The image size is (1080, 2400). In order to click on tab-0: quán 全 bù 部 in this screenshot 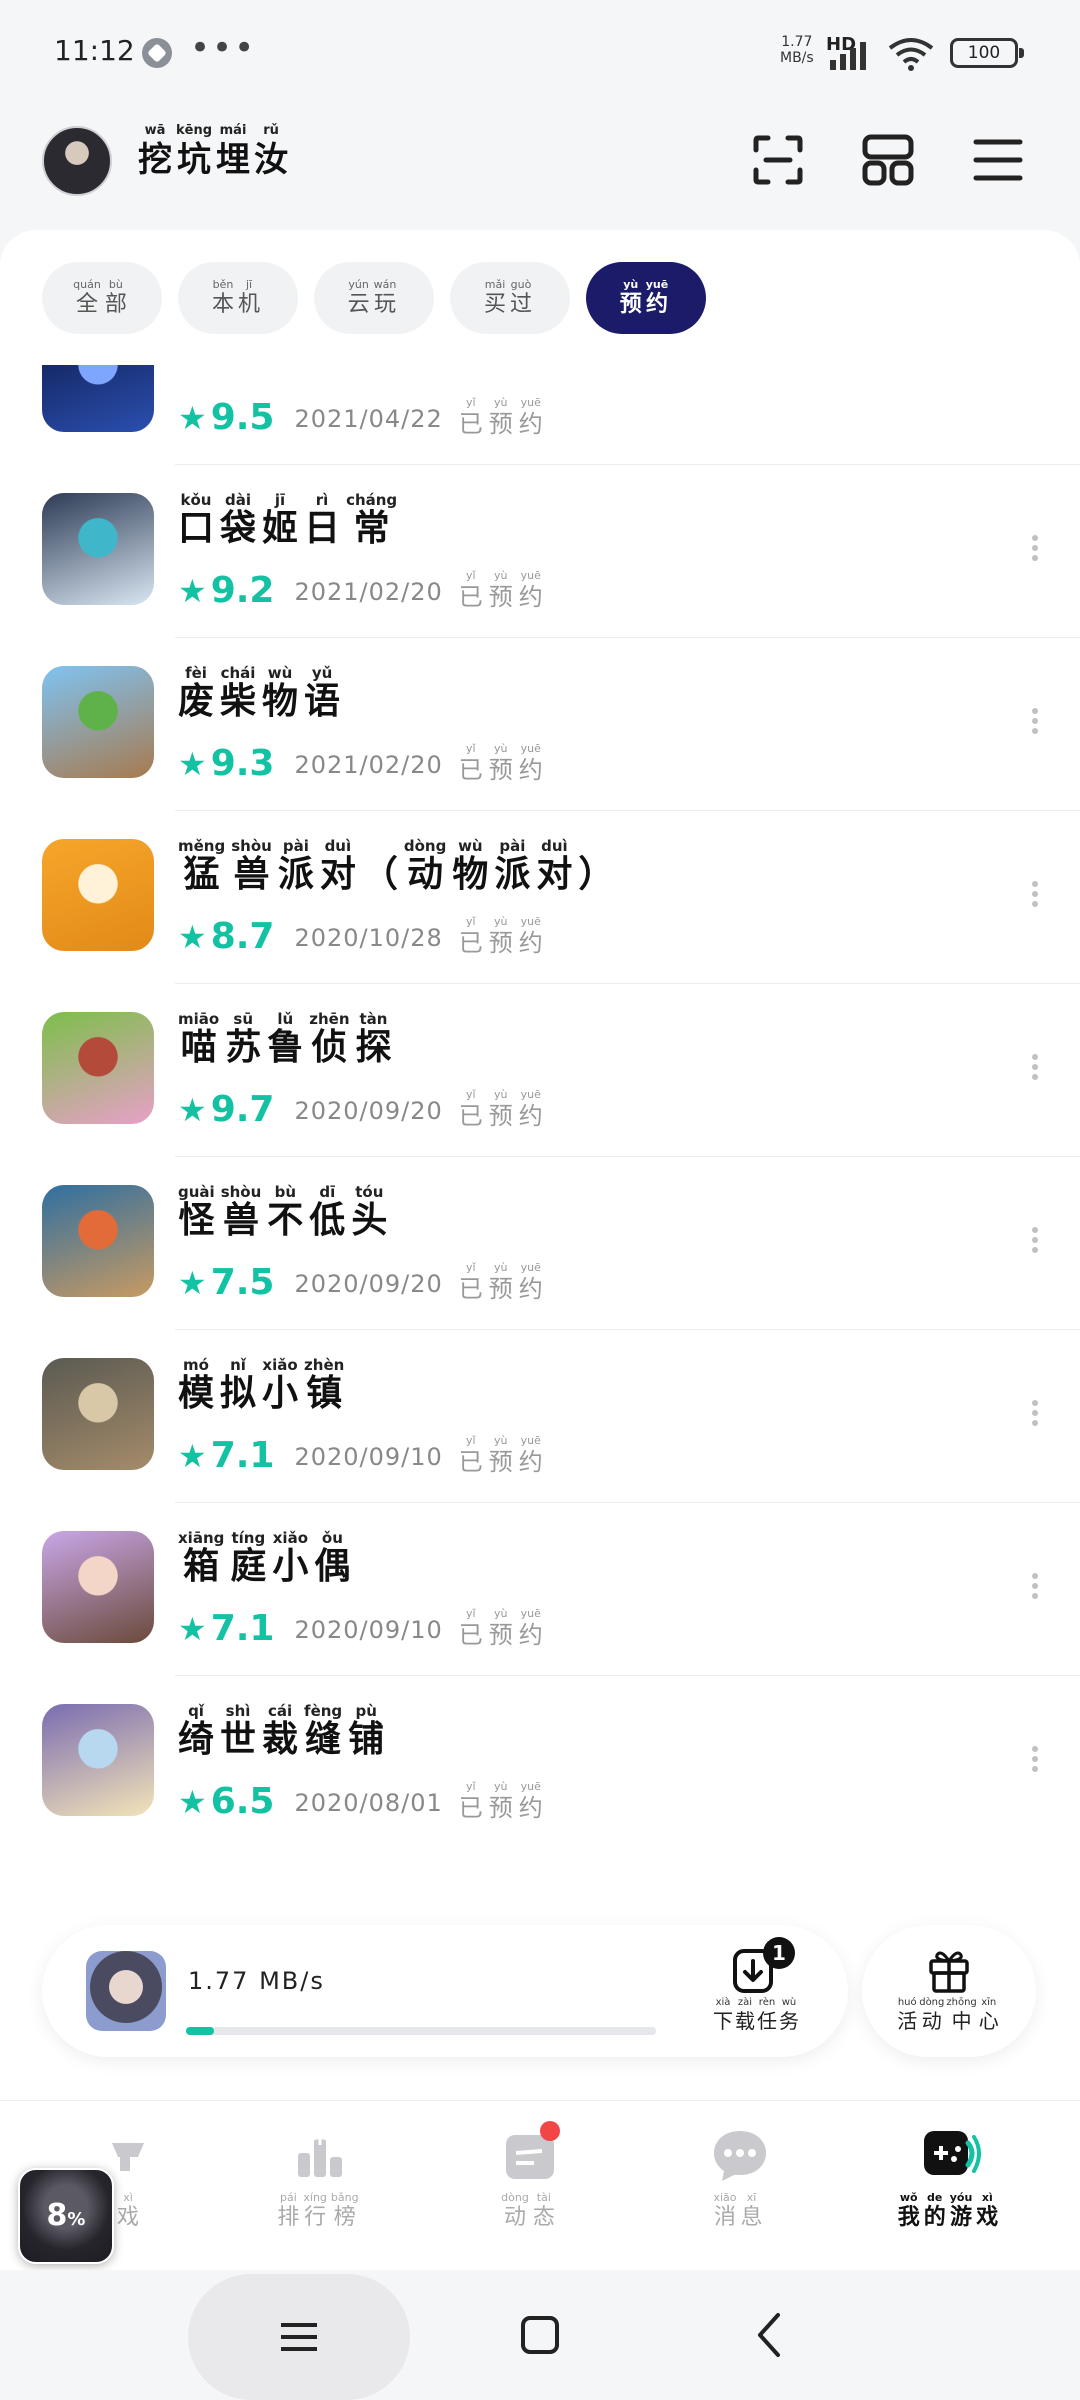, I will do `click(102, 298)`.